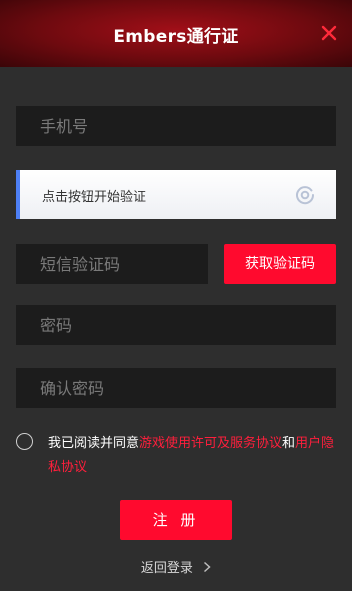  What do you see at coordinates (176, 194) in the screenshot?
I see `captcha-verify-button: 点击按钮开始验证` at bounding box center [176, 194].